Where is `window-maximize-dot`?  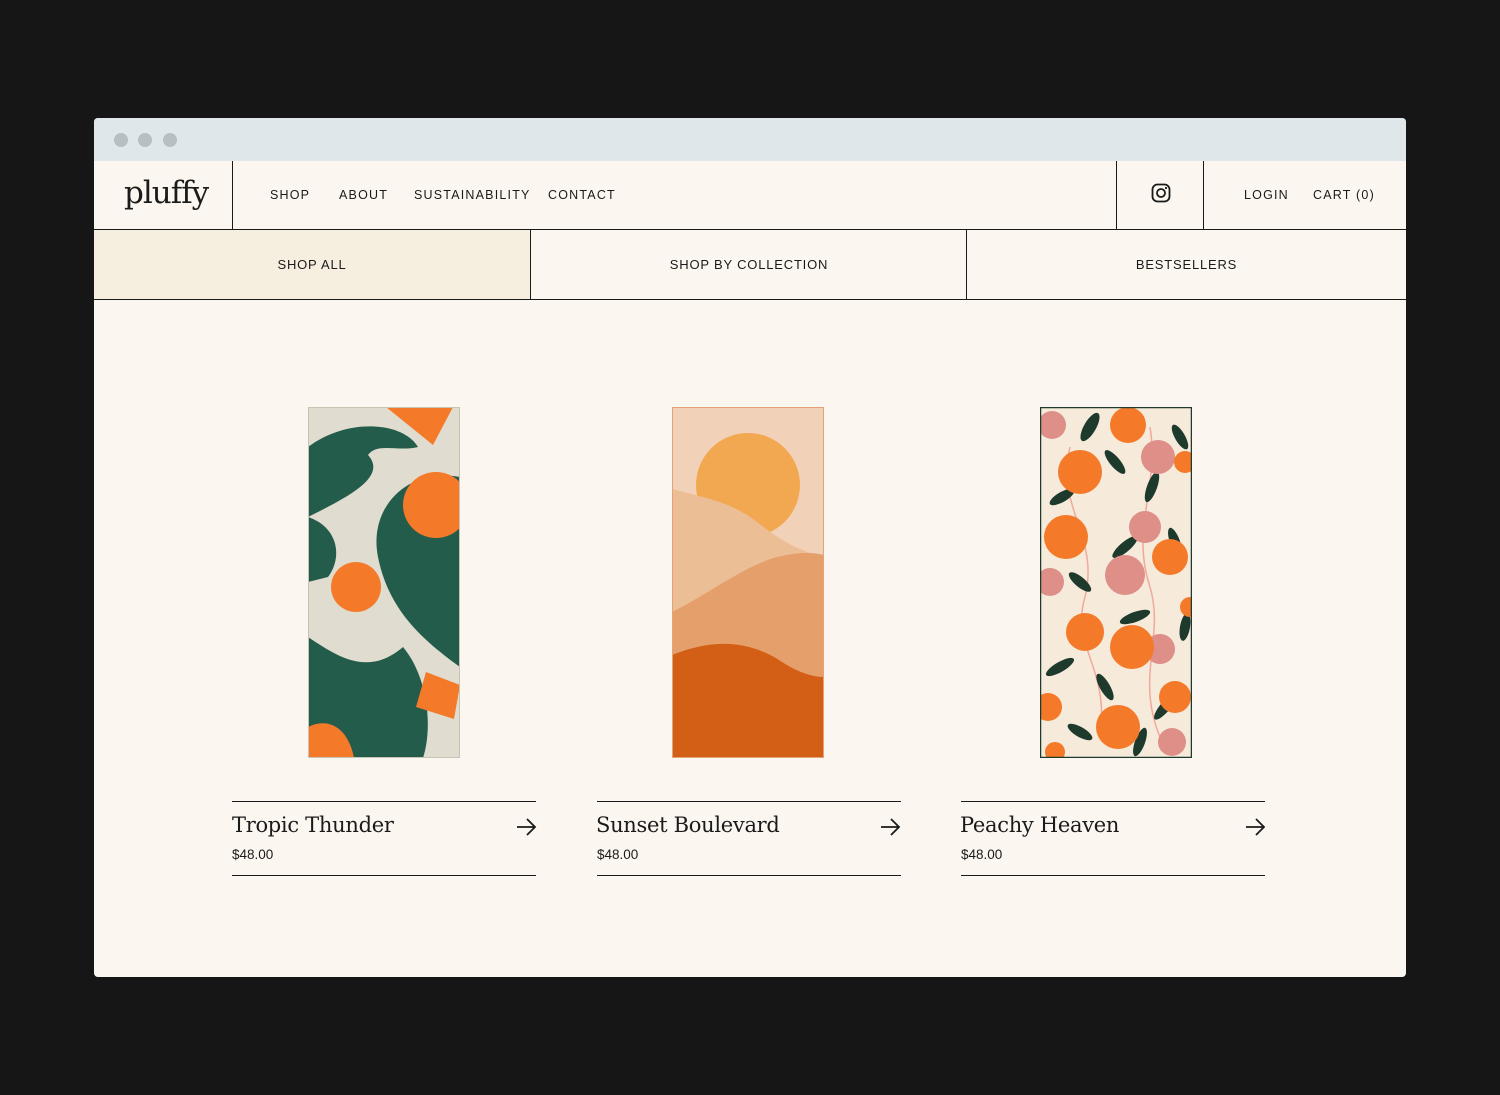
window-maximize-dot is located at coordinates (170, 140).